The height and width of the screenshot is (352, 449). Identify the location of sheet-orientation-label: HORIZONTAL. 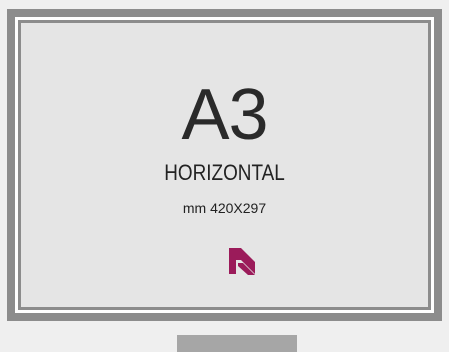
(224, 172).